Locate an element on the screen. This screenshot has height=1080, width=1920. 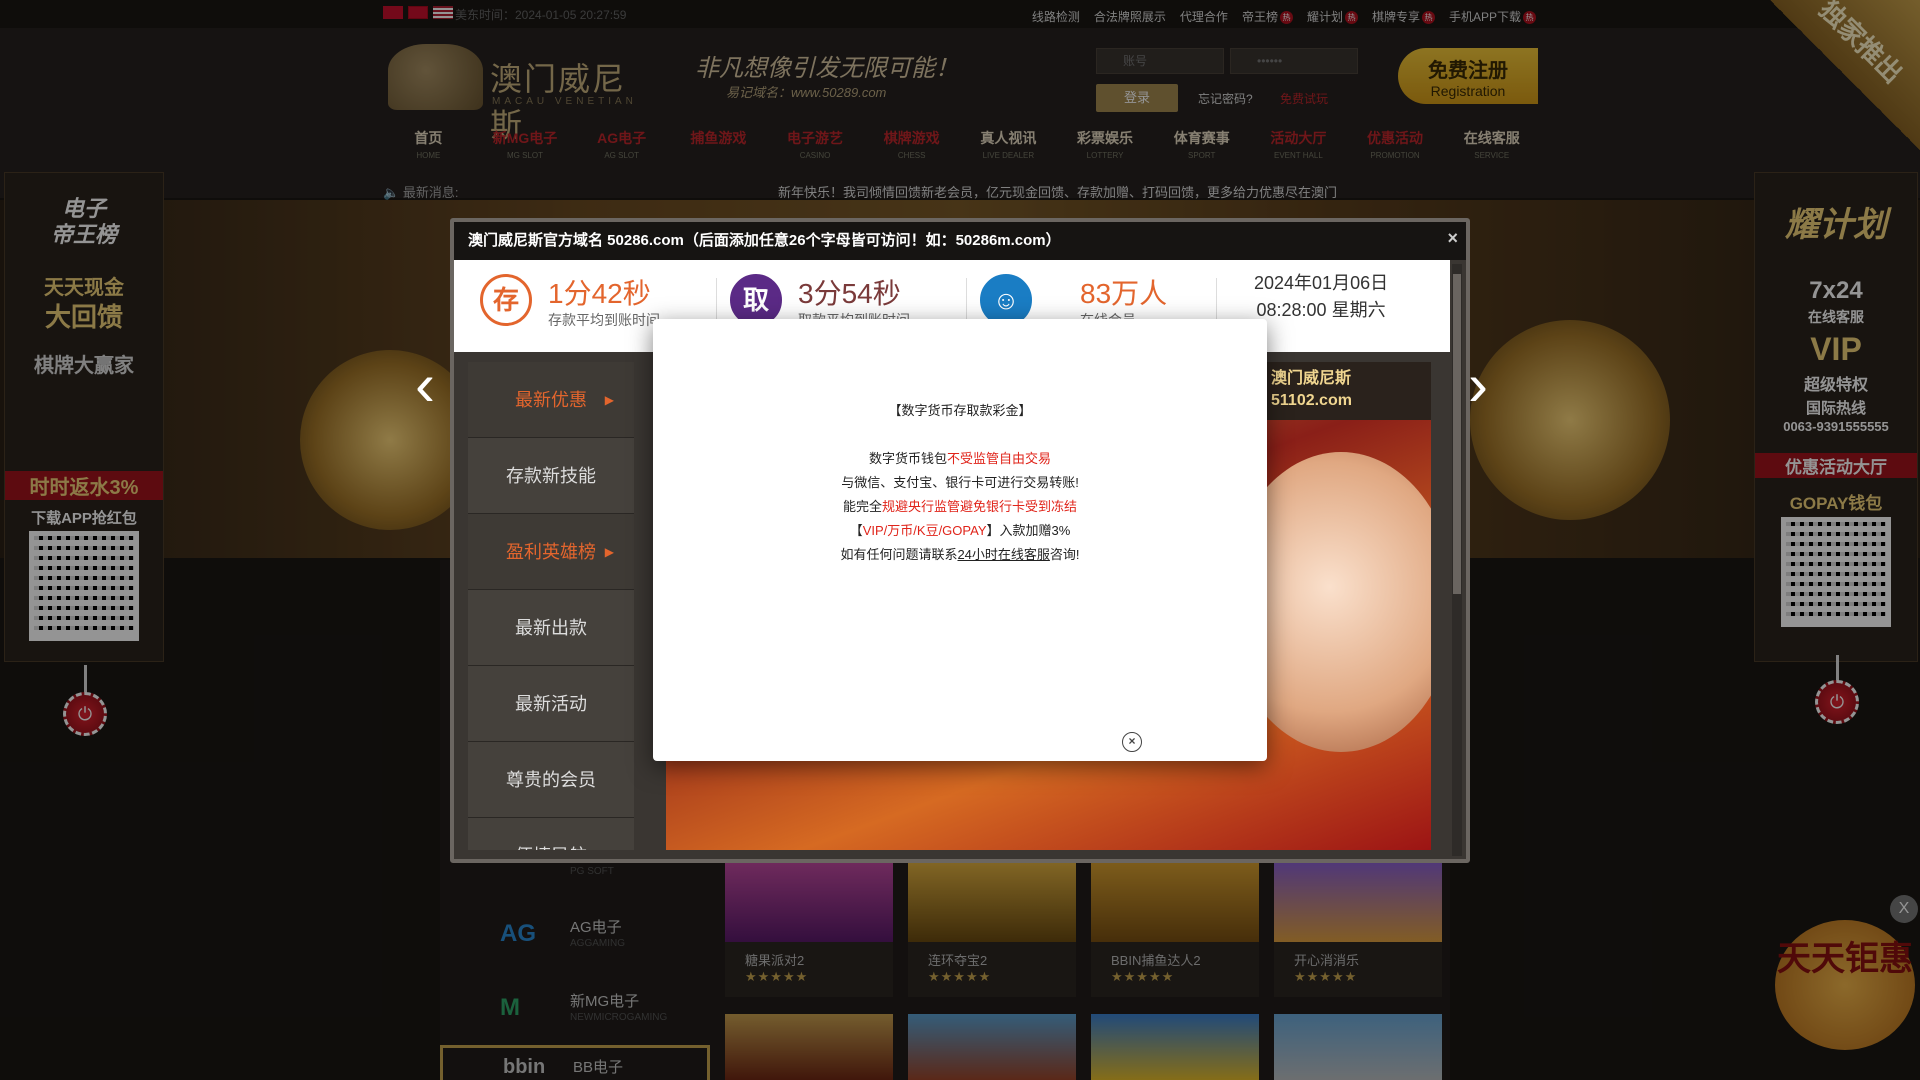
popup-highlight: 不受监管自由交易 is located at coordinates (999, 458).